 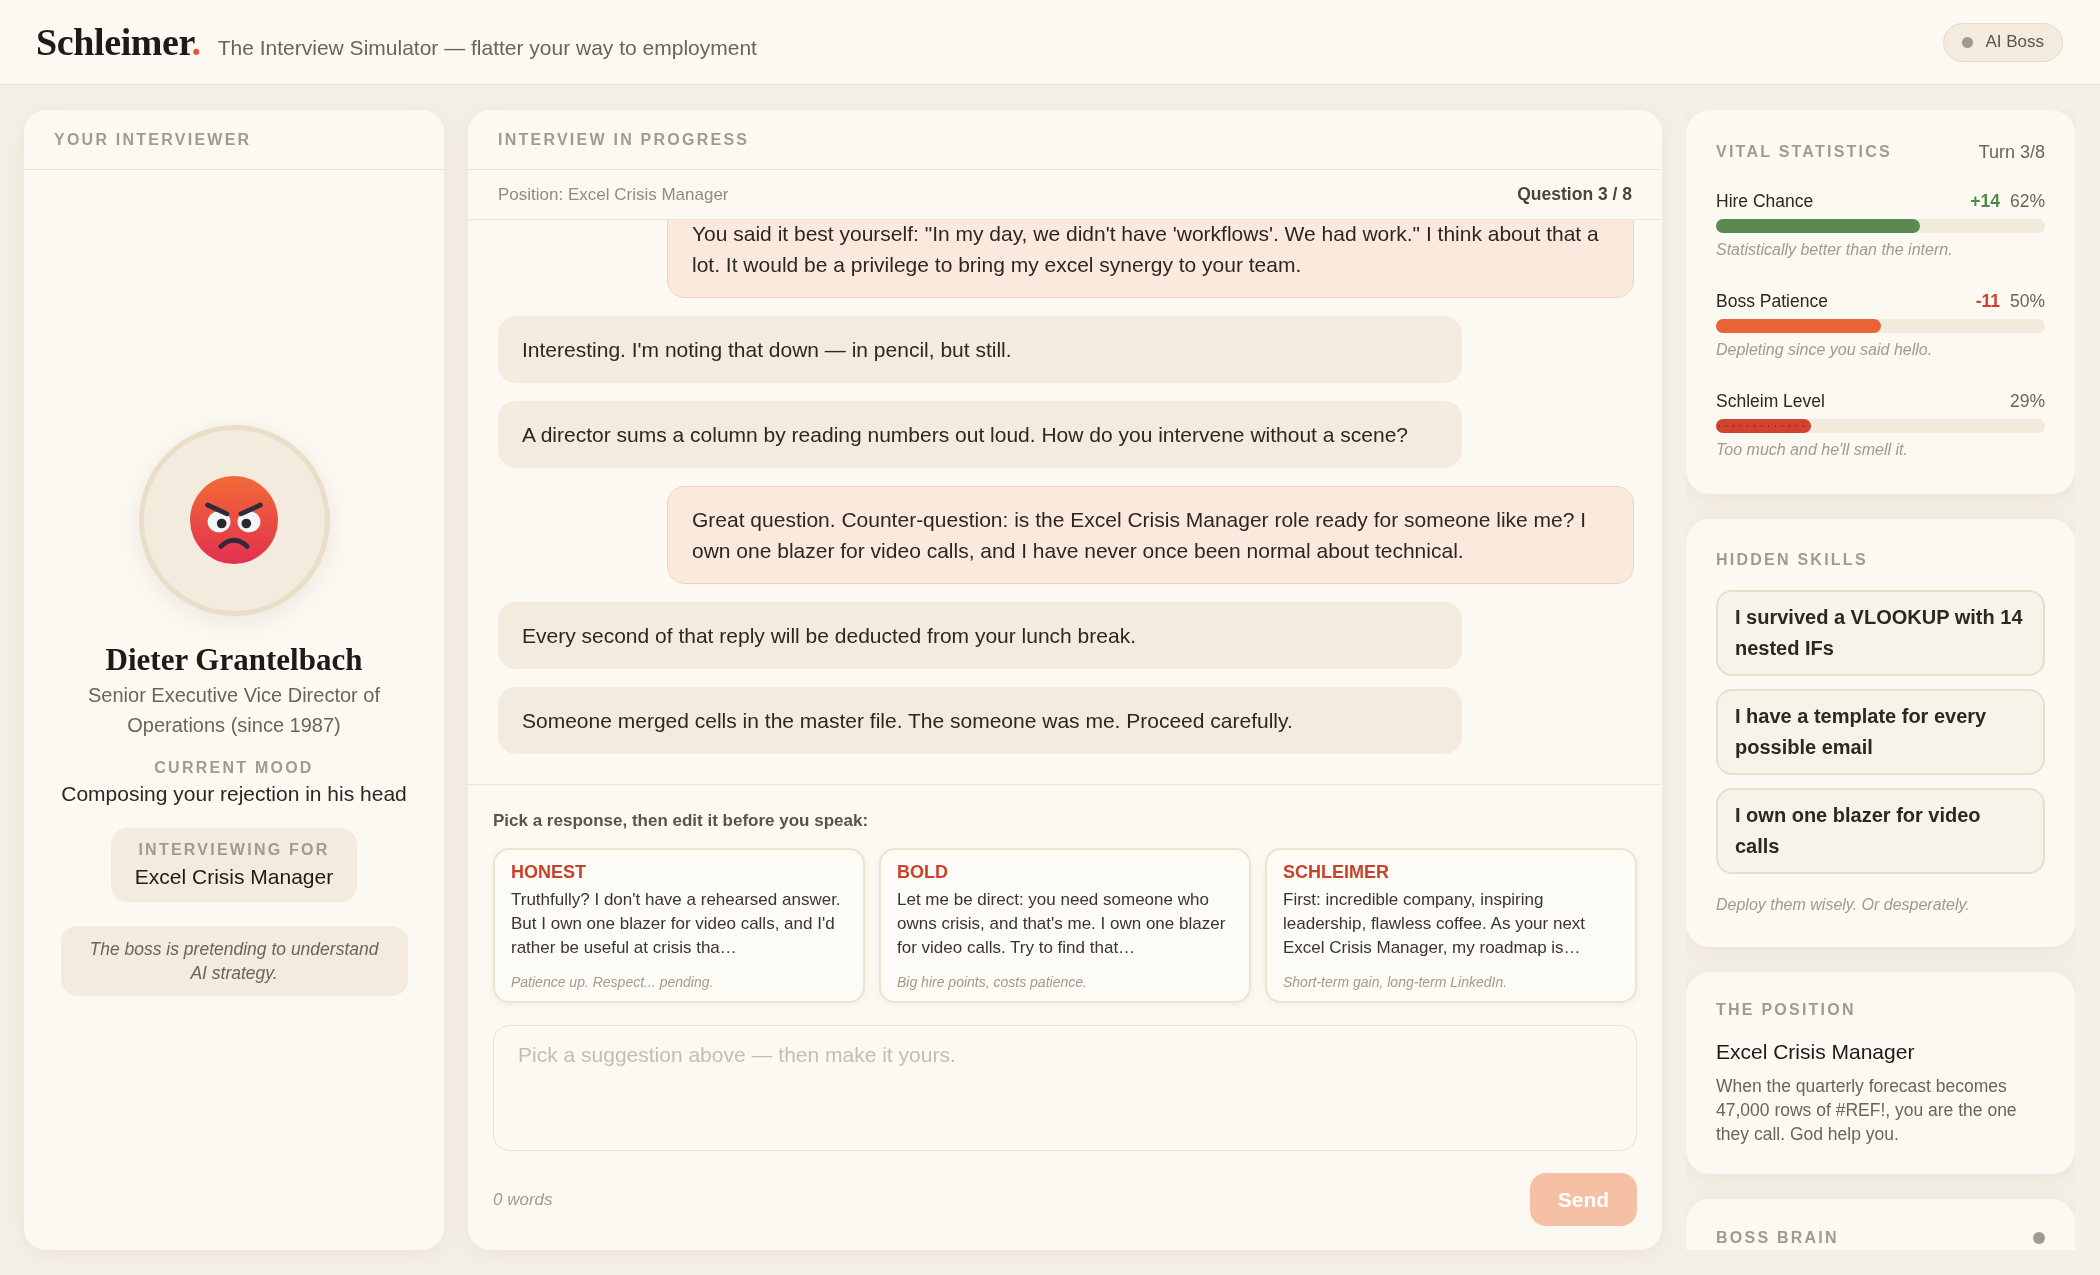 What do you see at coordinates (153, 139) in the screenshot?
I see `panel-title: YOUR INTERVIEWER` at bounding box center [153, 139].